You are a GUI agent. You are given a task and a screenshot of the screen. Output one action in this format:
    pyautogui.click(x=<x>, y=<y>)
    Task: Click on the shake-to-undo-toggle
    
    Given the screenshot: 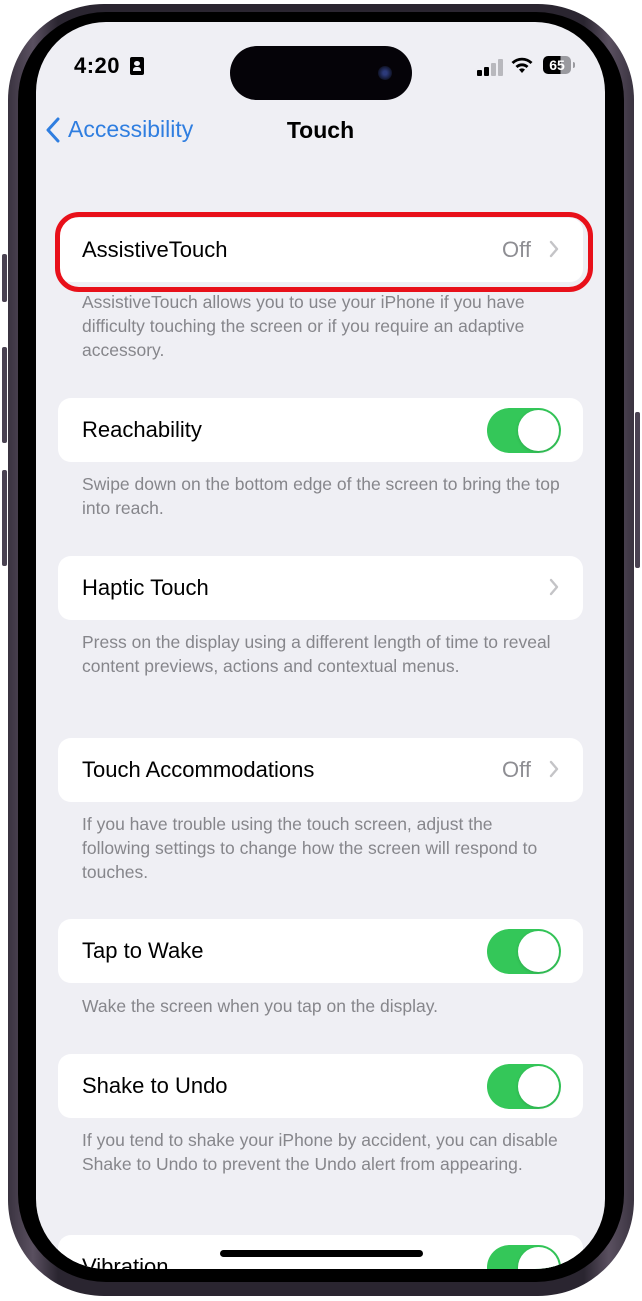 What is the action you would take?
    pyautogui.click(x=524, y=1086)
    